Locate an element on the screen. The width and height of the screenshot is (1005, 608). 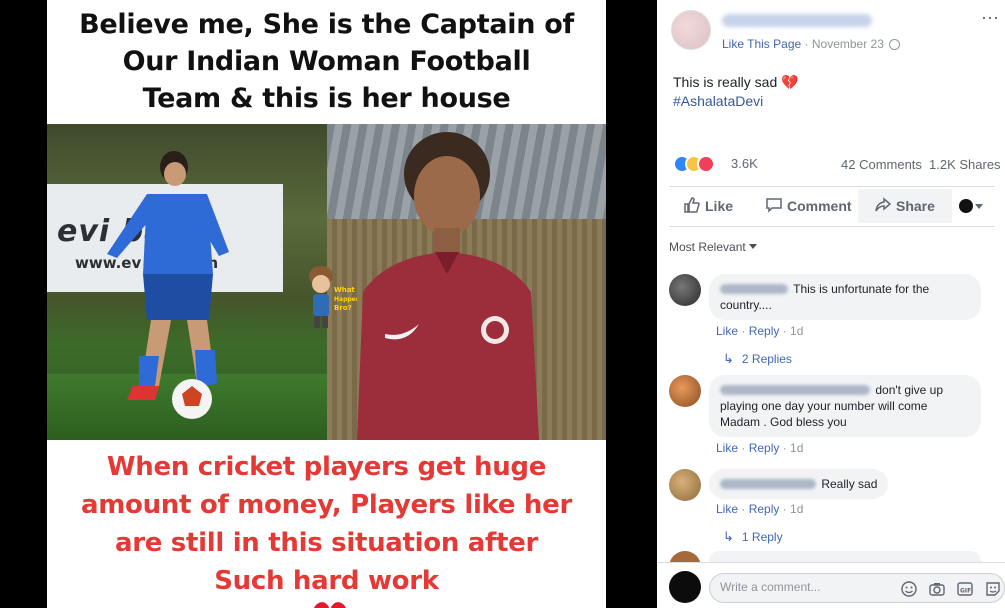
meme-bottom-line: Such hard work is located at coordinates (326, 581).